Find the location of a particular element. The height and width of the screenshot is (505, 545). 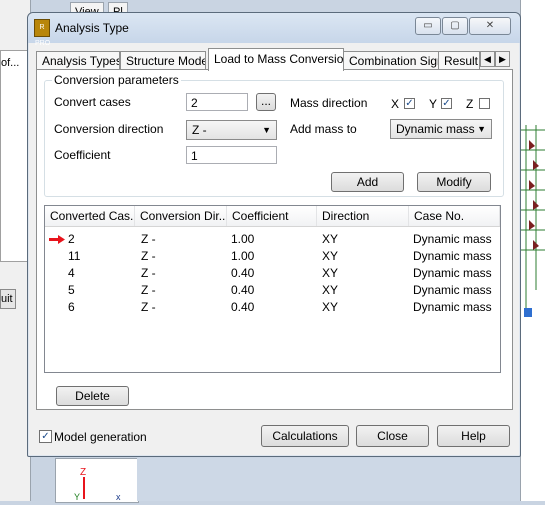

table-row: 5 Z - 0.40 XY Dynamic mass is located at coordinates (272, 290).